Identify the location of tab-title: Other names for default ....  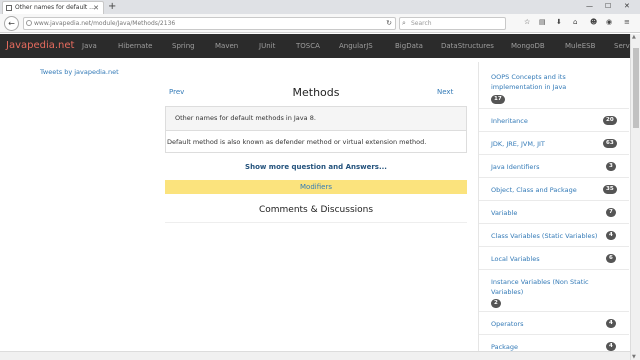
(55, 7).